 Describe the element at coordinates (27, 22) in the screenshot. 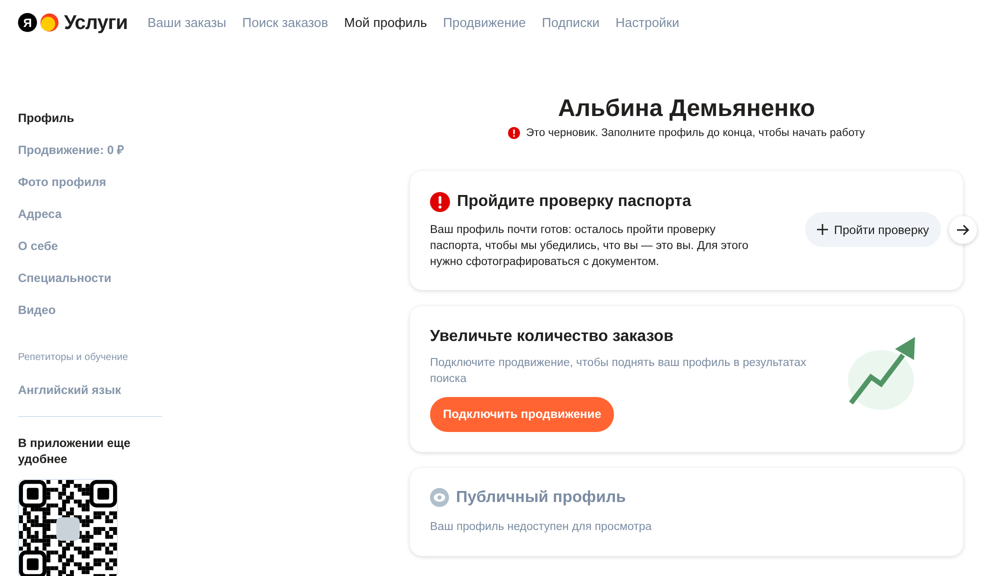

I see `logo-mark: Я` at that location.